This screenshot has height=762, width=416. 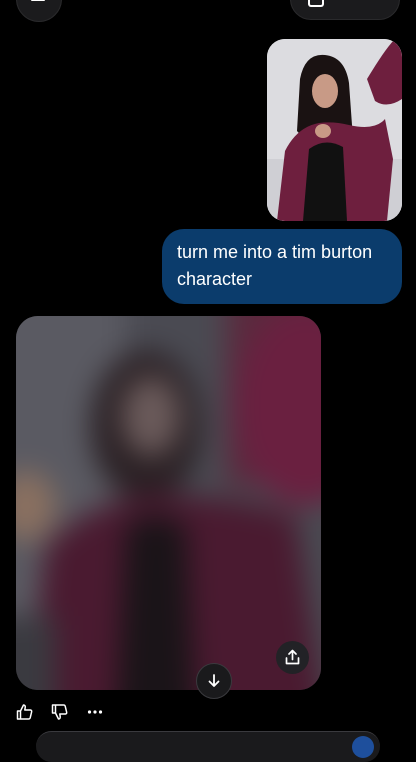 I want to click on more-icon, so click(x=95, y=712).